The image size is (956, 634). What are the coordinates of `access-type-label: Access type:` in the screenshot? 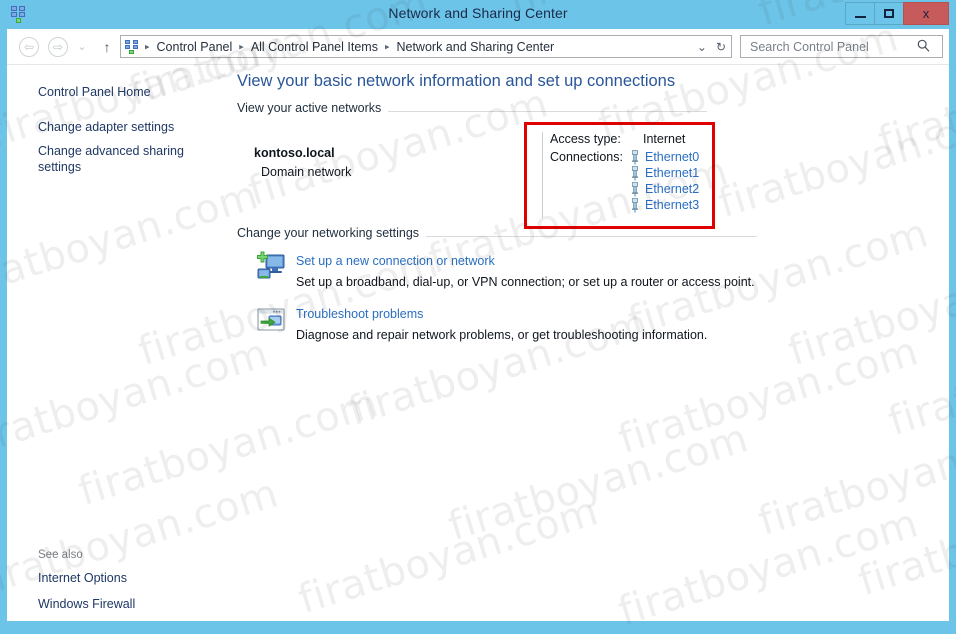 It's located at (585, 139).